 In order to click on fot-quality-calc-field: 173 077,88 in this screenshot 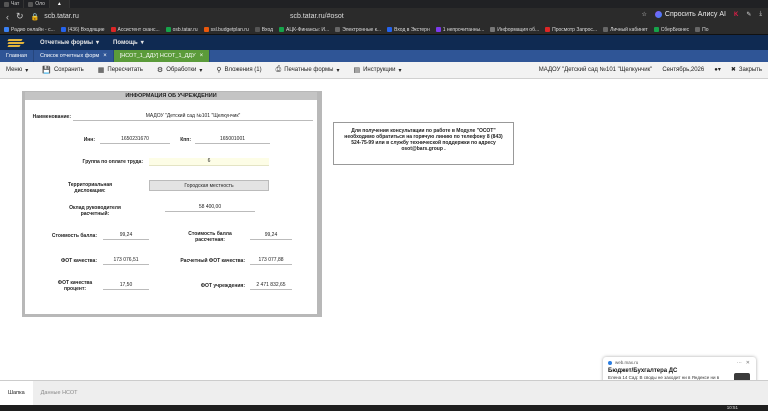, I will do `click(271, 261)`.